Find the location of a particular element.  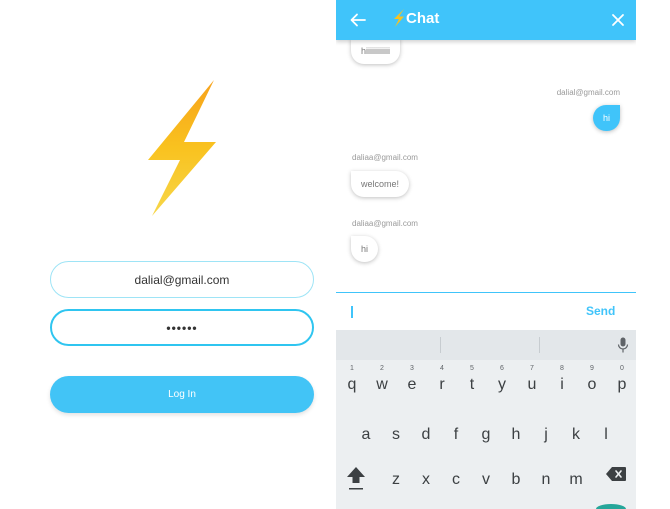

keyboard-key-label: n is located at coordinates (546, 479).